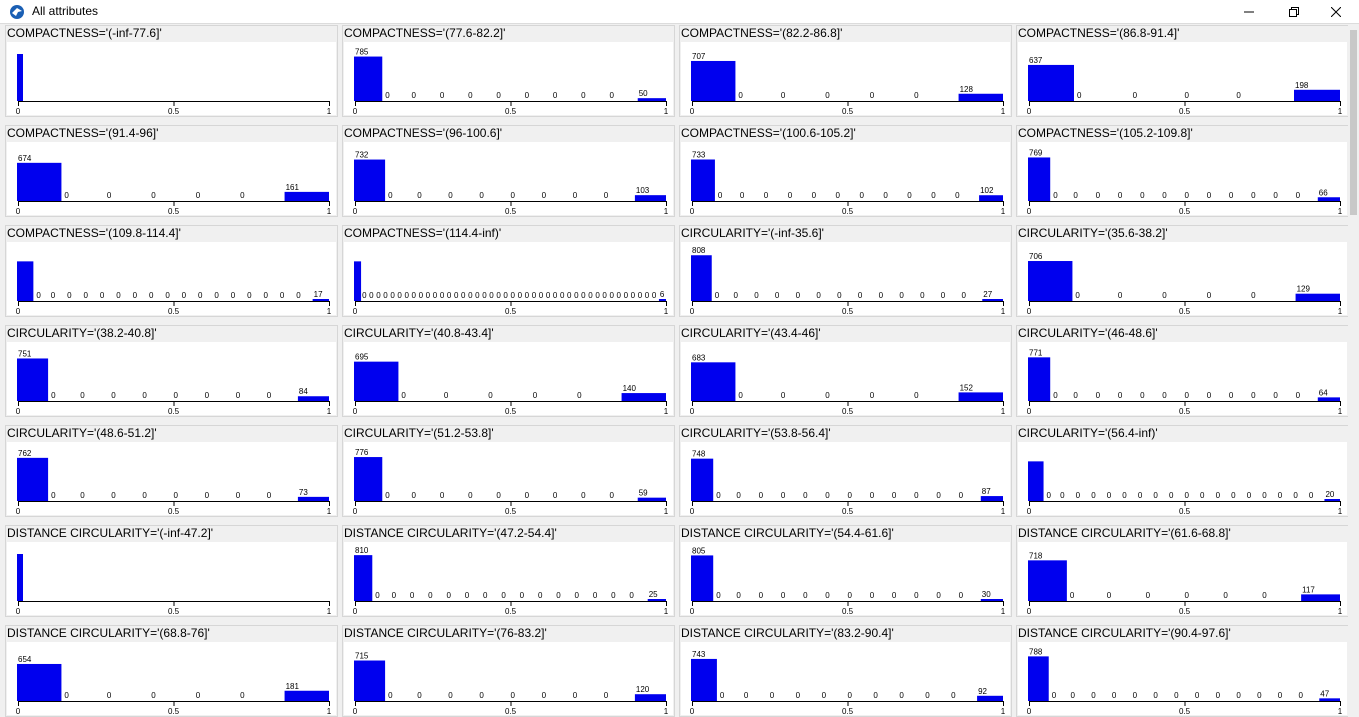  What do you see at coordinates (986, 594) in the screenshot?
I see `bar-value-label: 30` at bounding box center [986, 594].